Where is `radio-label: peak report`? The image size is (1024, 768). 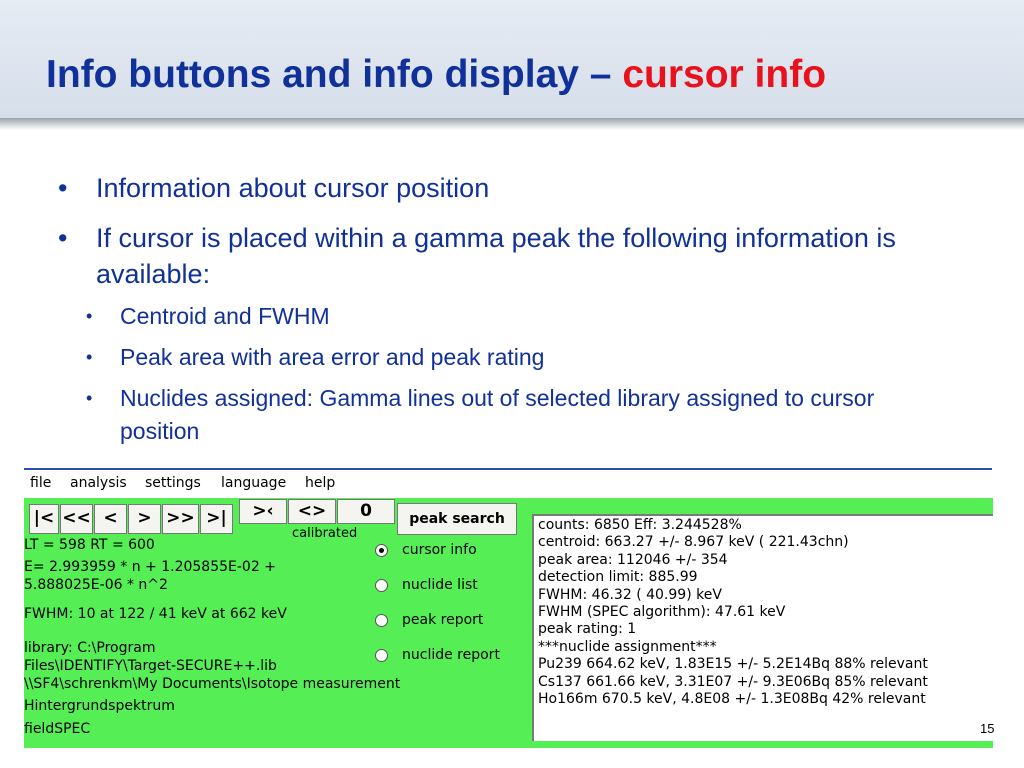
radio-label: peak report is located at coordinates (442, 620).